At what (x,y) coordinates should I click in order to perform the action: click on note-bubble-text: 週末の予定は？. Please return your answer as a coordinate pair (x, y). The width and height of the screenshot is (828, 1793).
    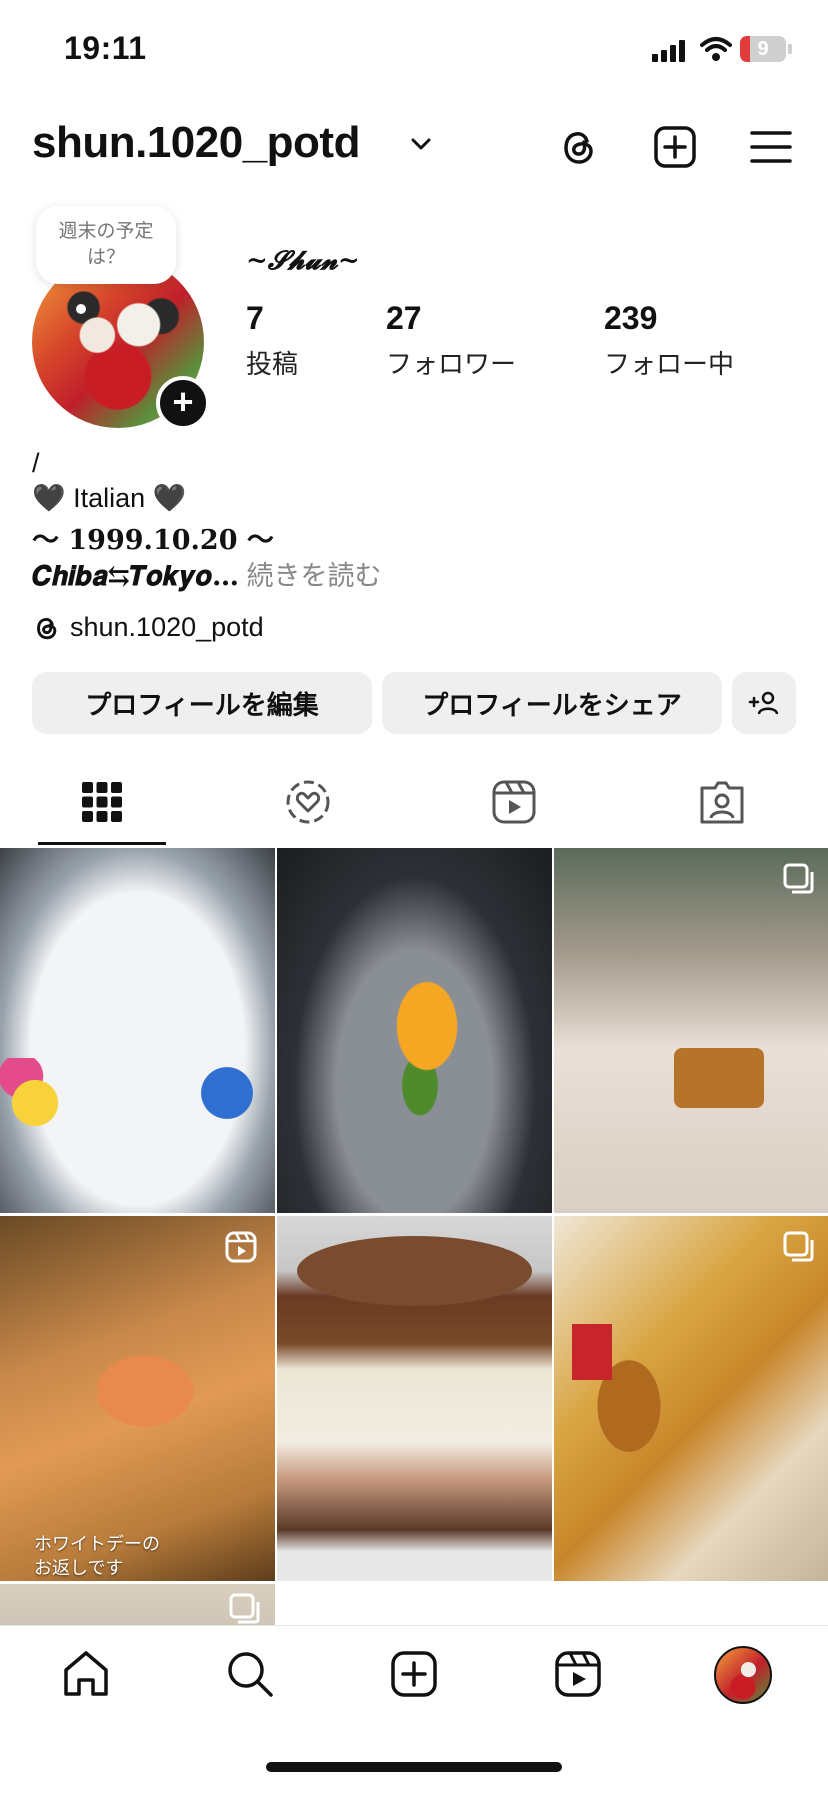
    Looking at the image, I should click on (106, 244).